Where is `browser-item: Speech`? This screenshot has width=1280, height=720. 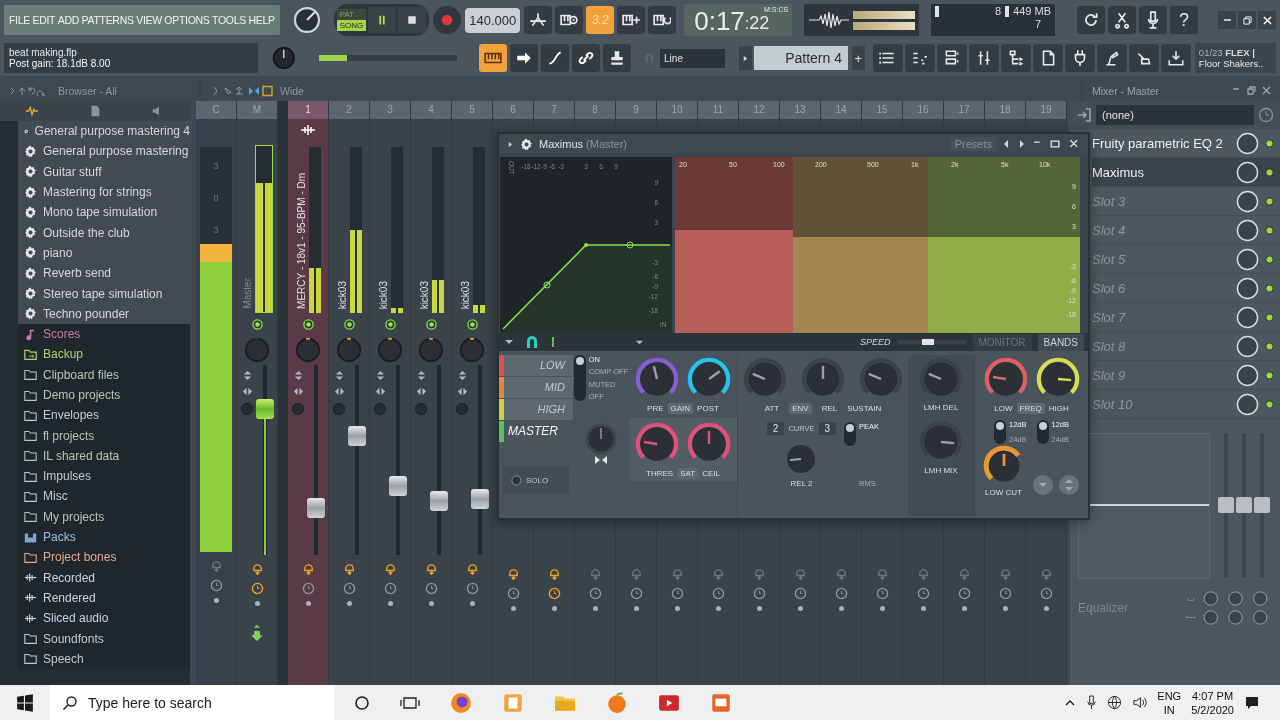 browser-item: Speech is located at coordinates (104, 658).